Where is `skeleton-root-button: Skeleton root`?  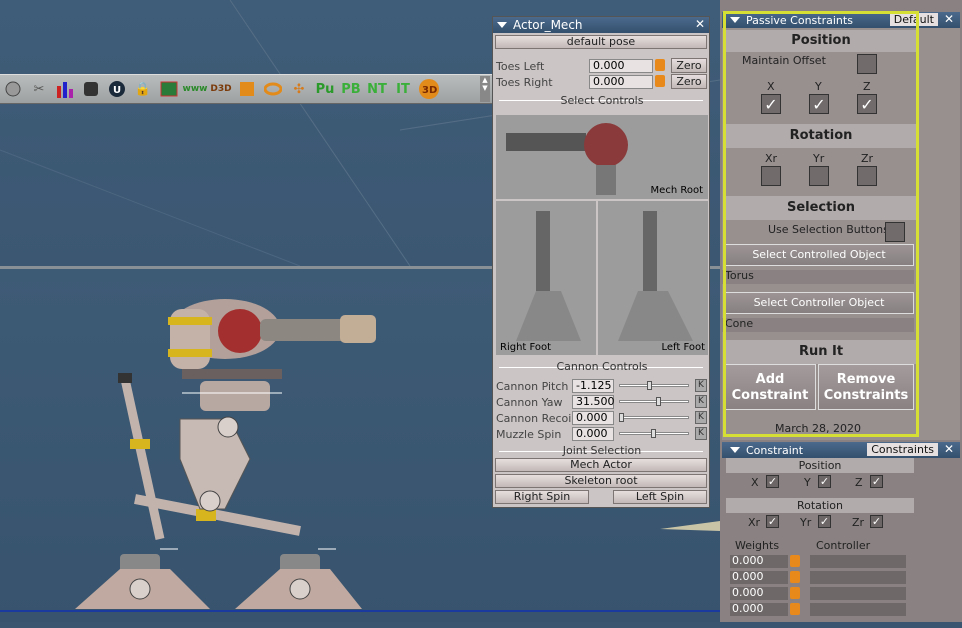 skeleton-root-button: Skeleton root is located at coordinates (601, 481).